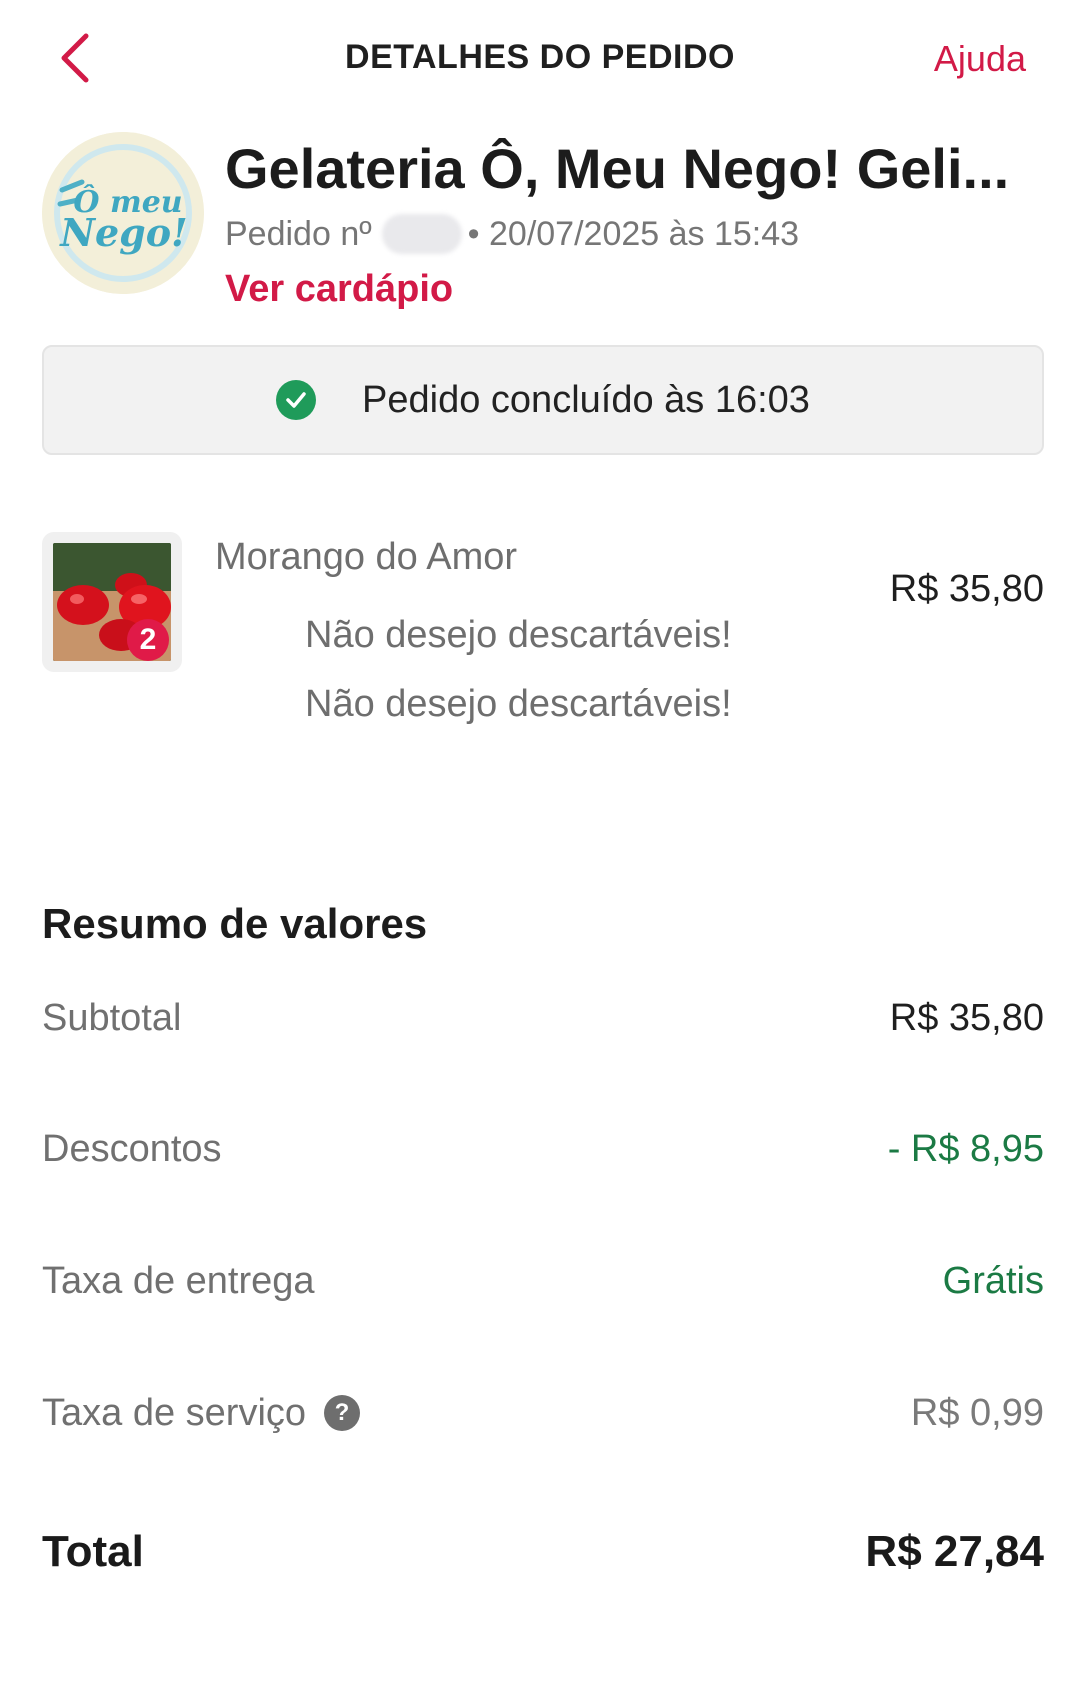 The image size is (1080, 1682). I want to click on order-status-banner: Pedido concluído às 16:03, so click(543, 400).